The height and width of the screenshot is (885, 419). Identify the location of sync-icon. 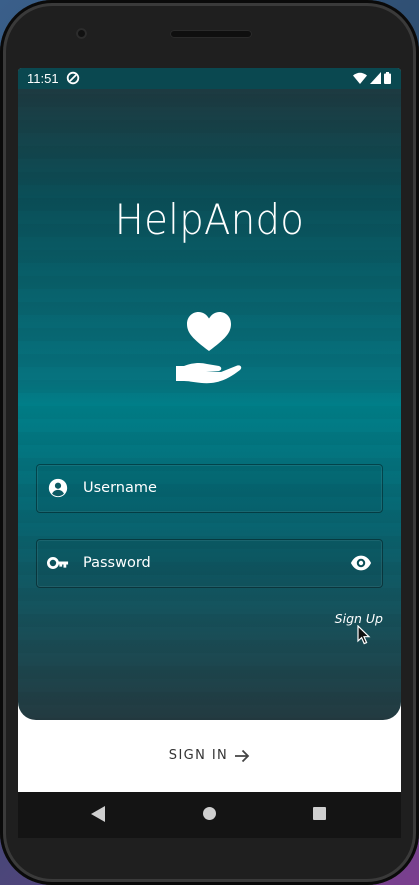
(73, 78).